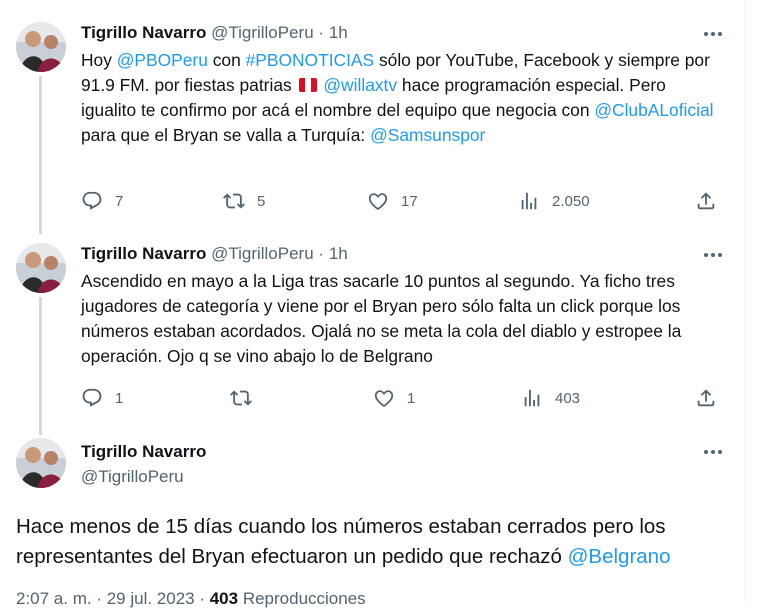  What do you see at coordinates (411, 398) in the screenshot?
I see `like-count: 1` at bounding box center [411, 398].